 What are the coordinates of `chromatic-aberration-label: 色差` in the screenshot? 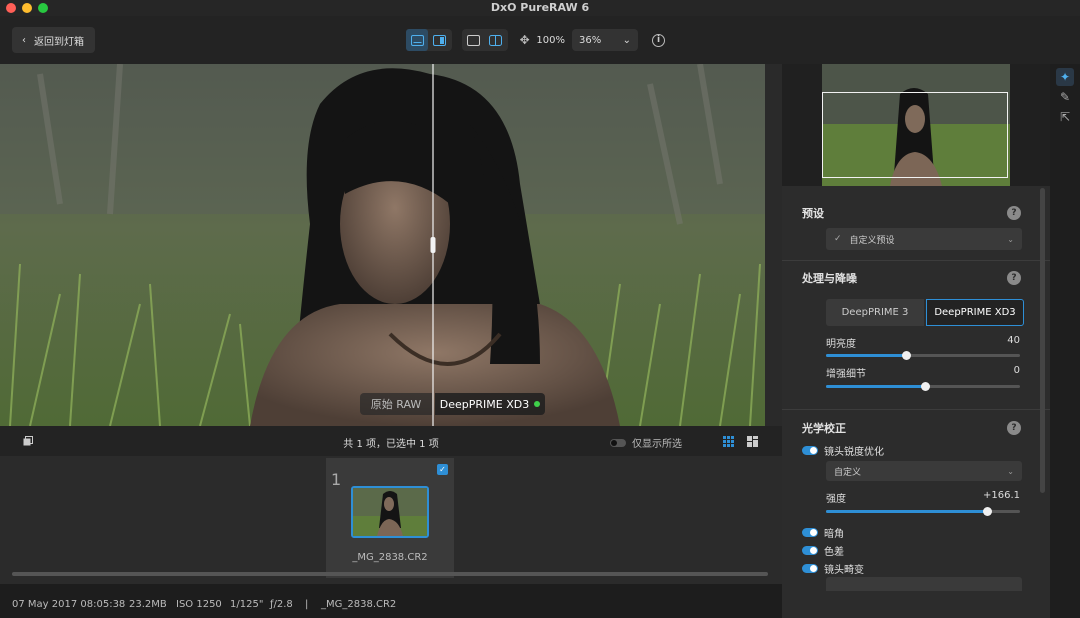 It's located at (834, 552).